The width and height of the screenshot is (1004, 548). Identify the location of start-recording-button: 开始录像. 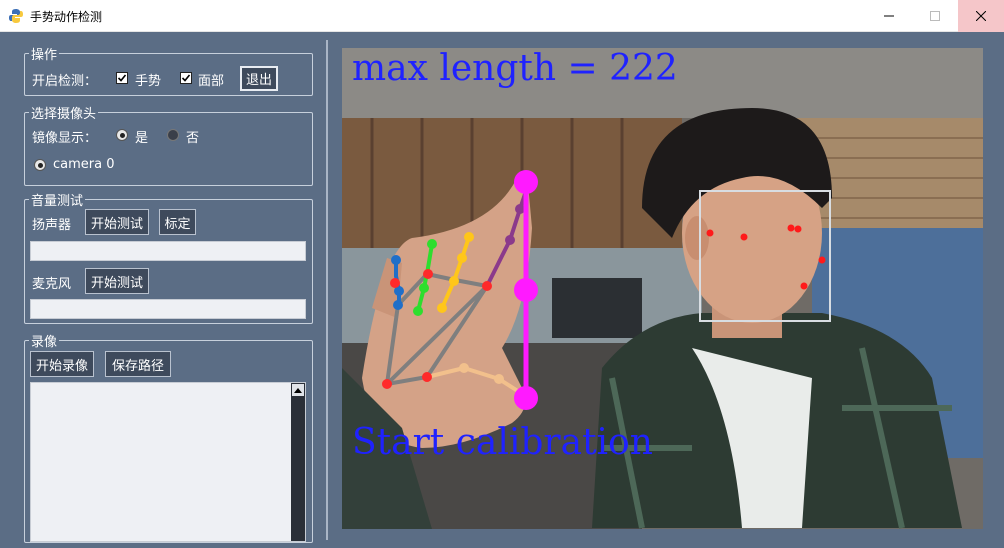
(62, 364).